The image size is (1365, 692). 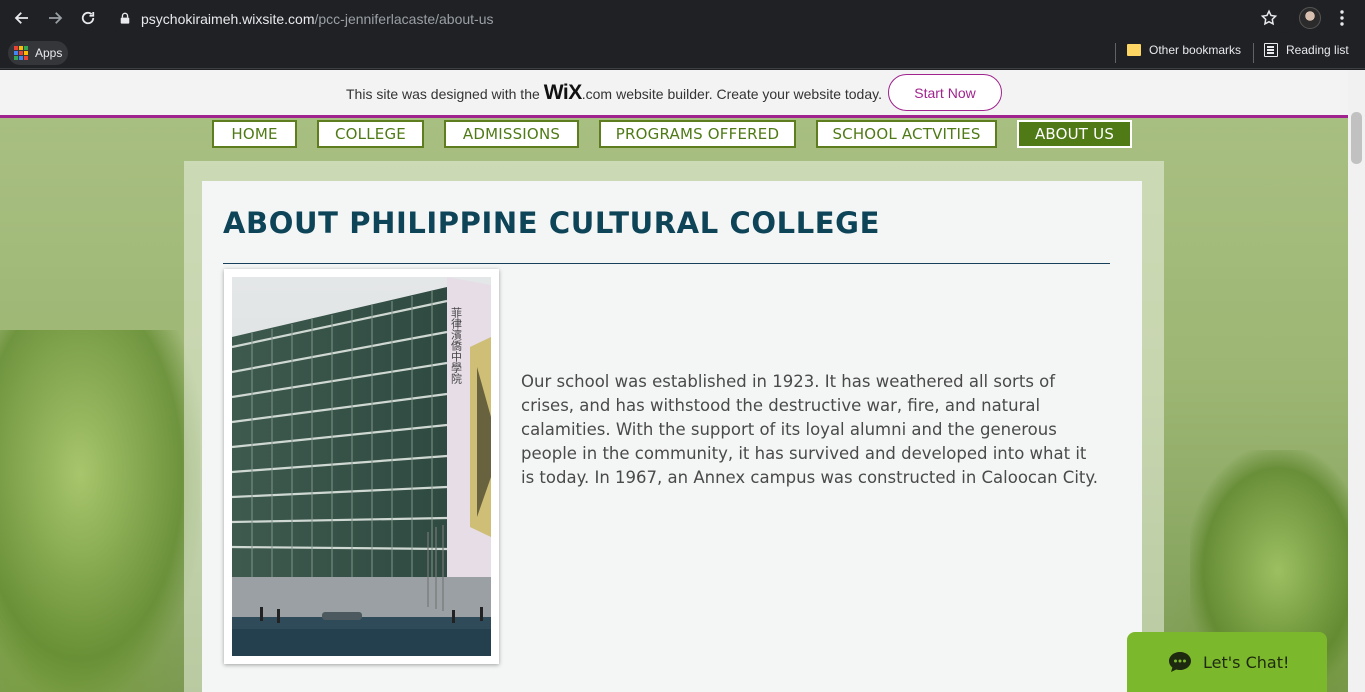 I want to click on title-divider, so click(x=666, y=263).